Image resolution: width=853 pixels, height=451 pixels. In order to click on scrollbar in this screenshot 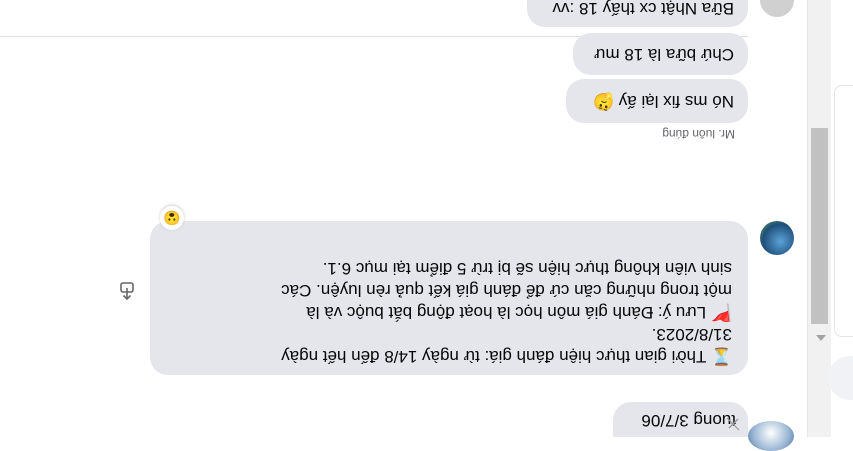, I will do `click(819, 218)`.